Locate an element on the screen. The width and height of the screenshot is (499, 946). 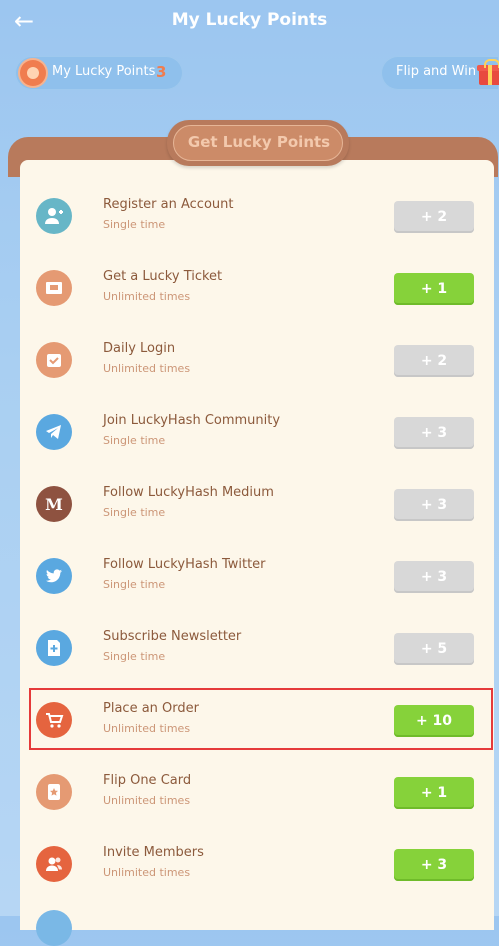
highlight-box is located at coordinates (261, 719).